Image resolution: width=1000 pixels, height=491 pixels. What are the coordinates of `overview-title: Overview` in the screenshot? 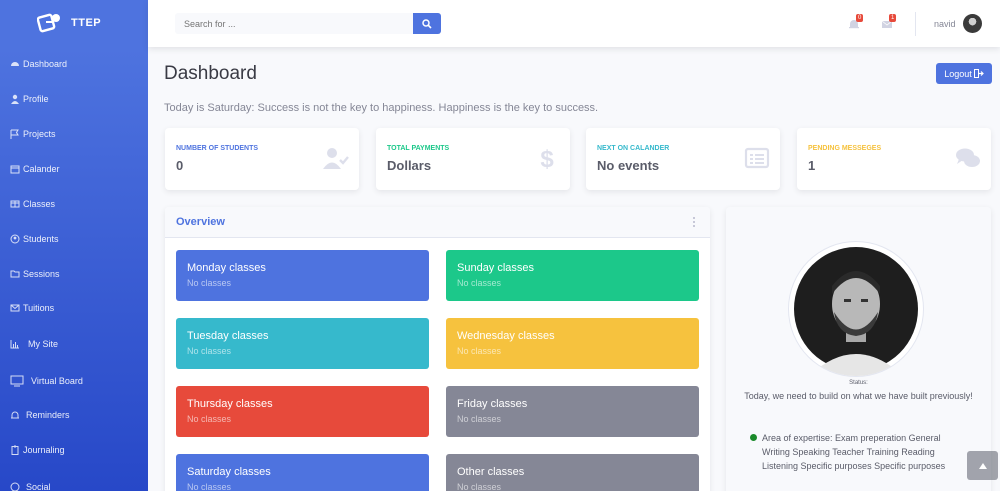 It's located at (200, 222).